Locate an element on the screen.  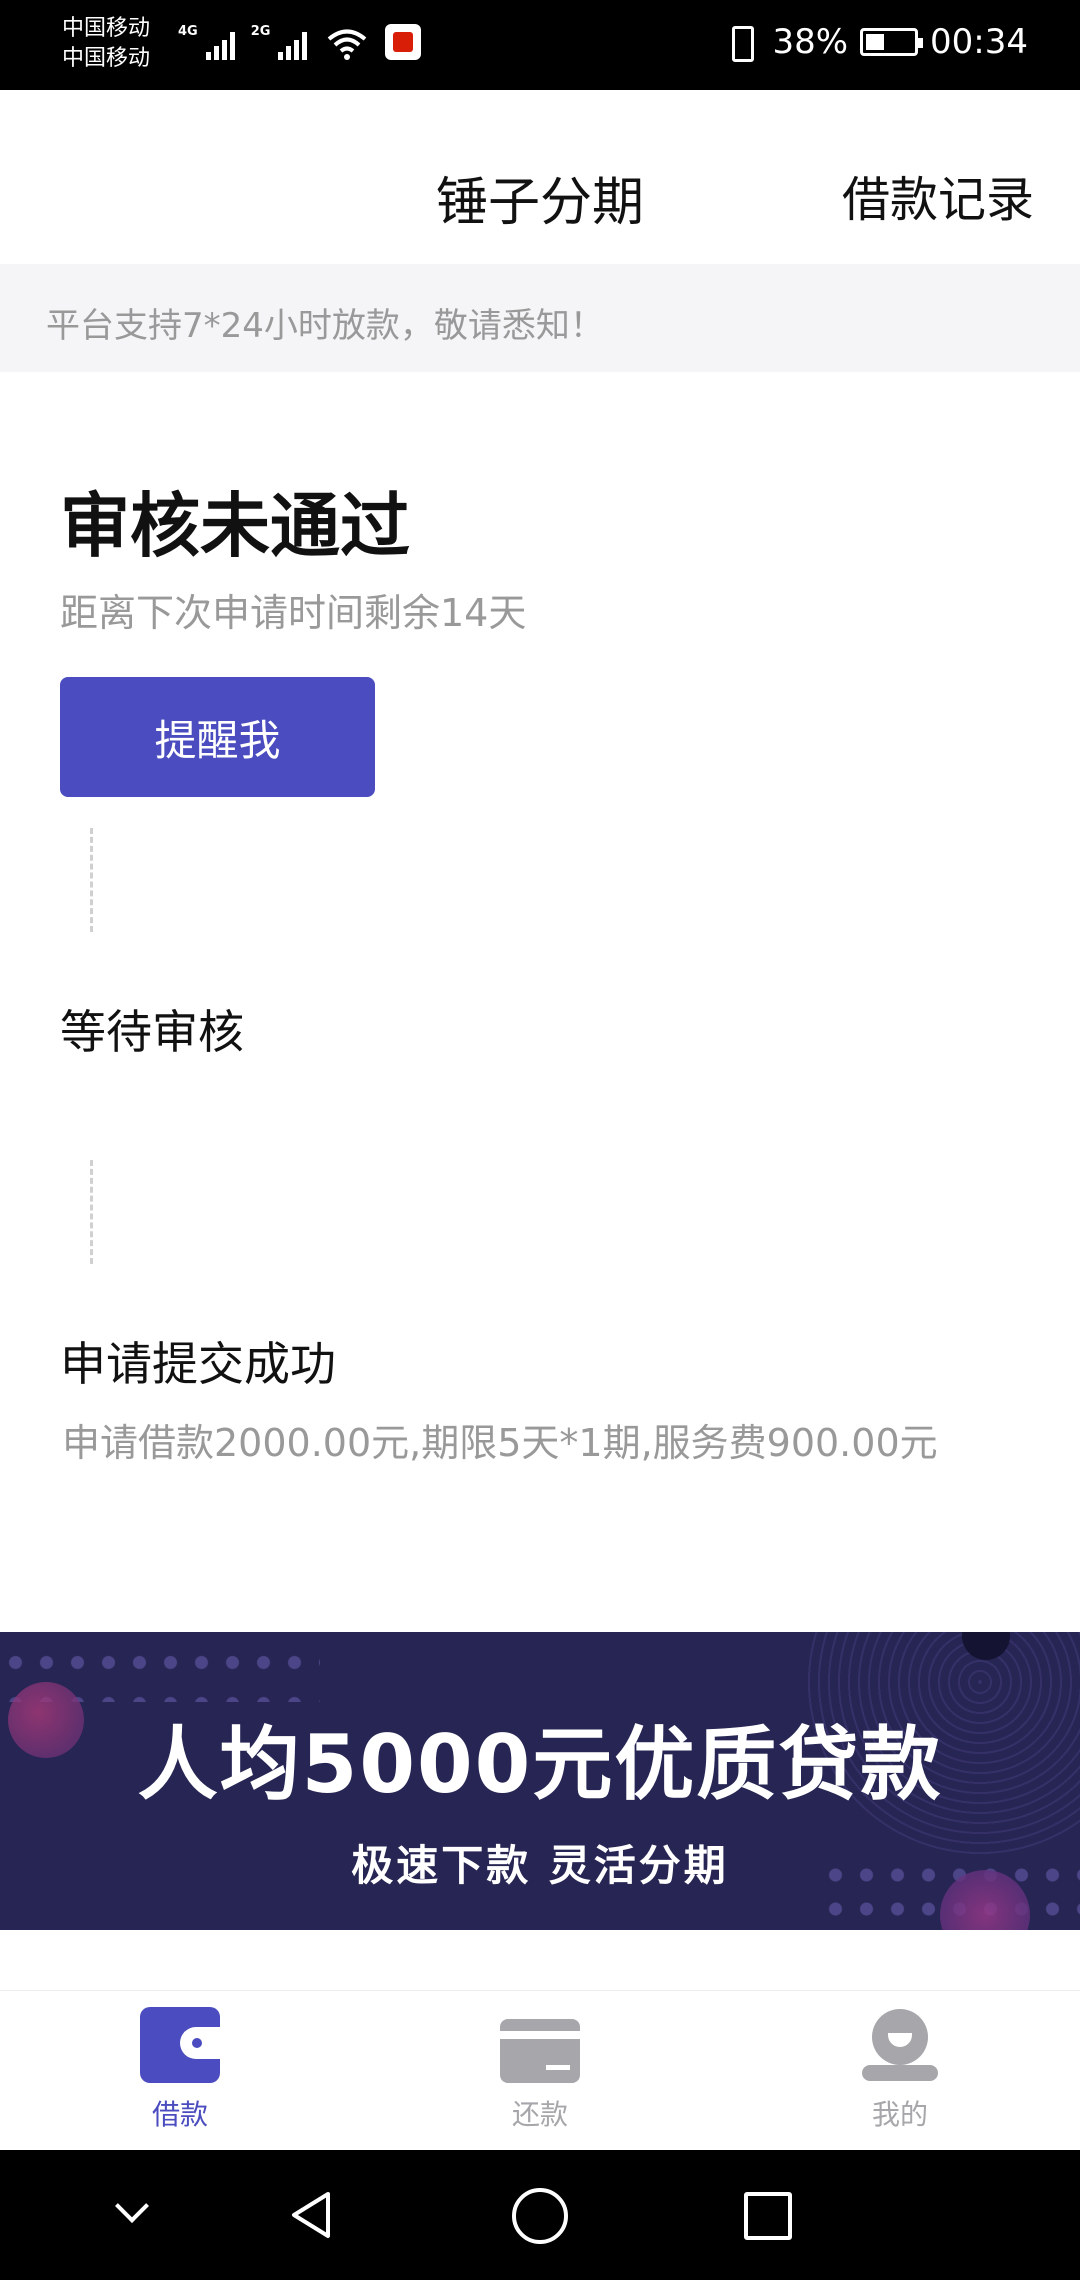
user-icon-base is located at coordinates (900, 2073).